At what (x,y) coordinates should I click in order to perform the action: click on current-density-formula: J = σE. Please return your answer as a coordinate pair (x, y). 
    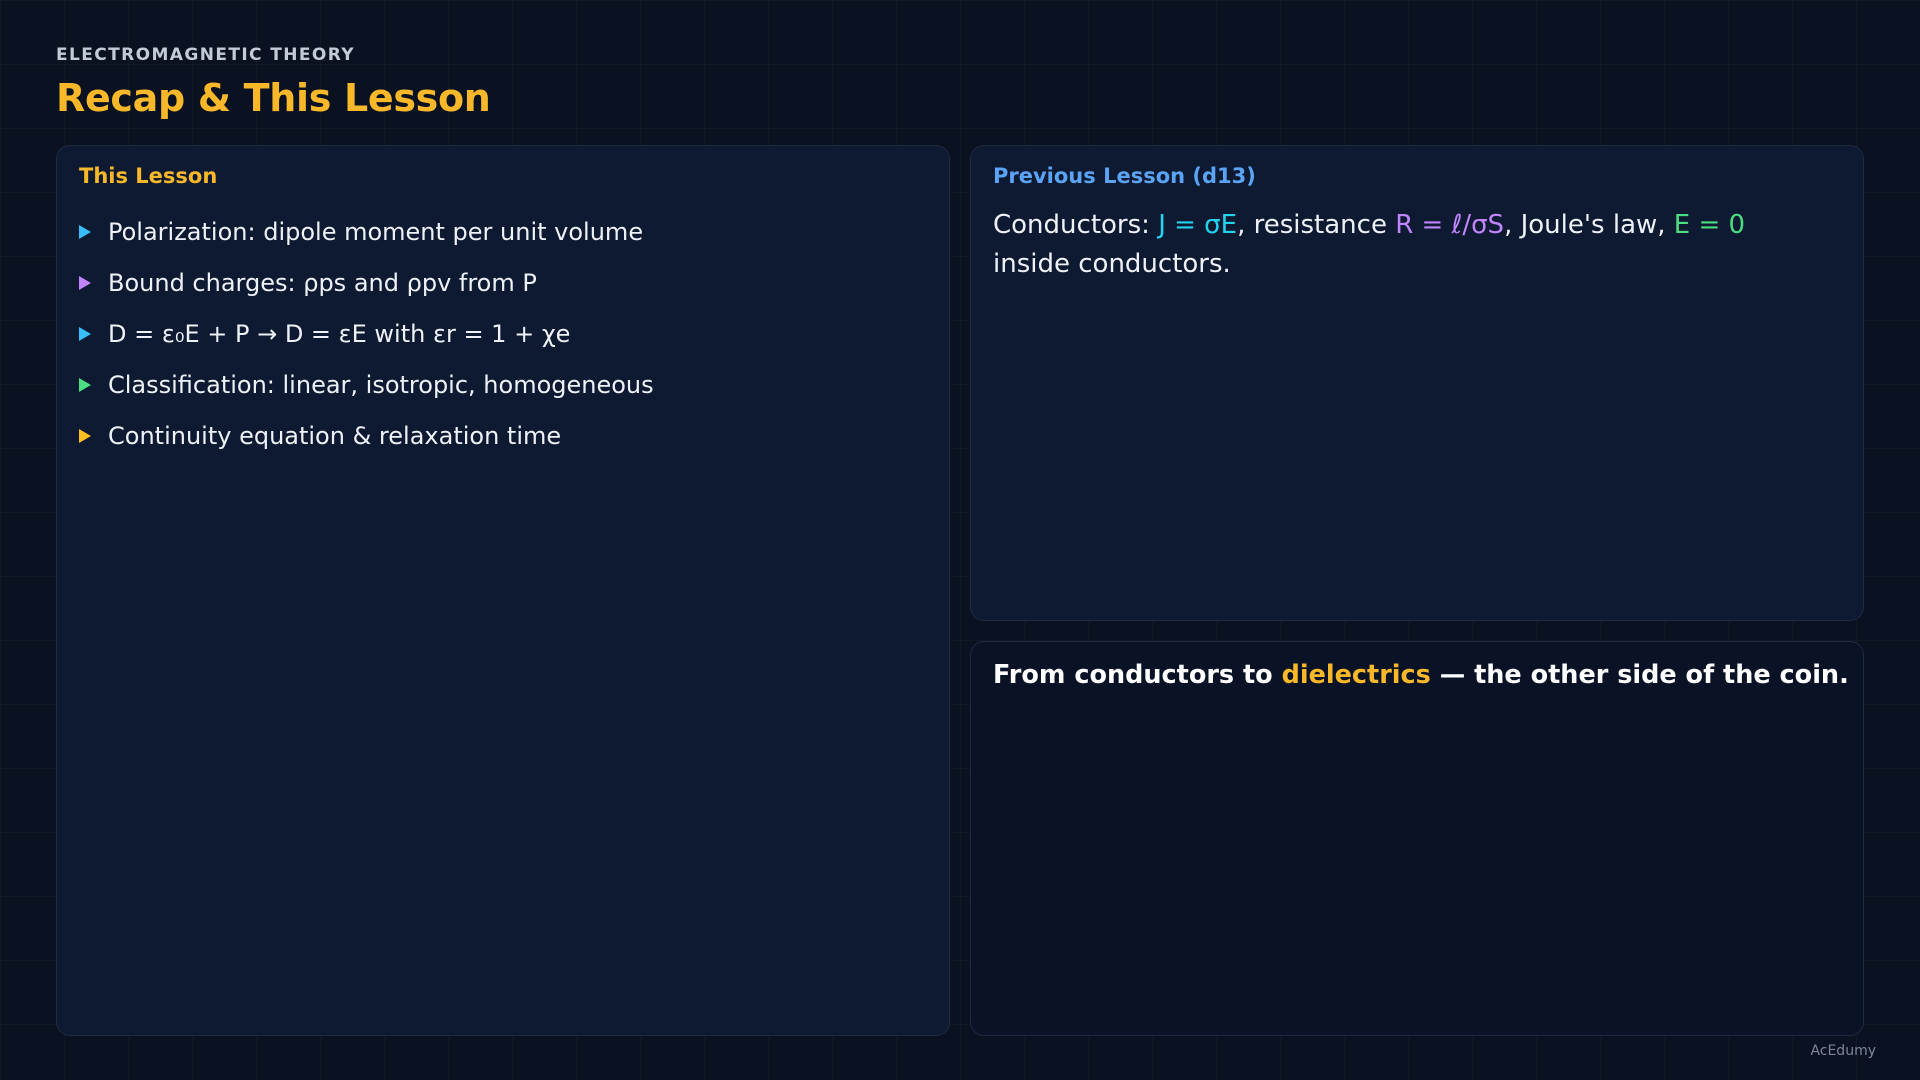
    Looking at the image, I should click on (1198, 225).